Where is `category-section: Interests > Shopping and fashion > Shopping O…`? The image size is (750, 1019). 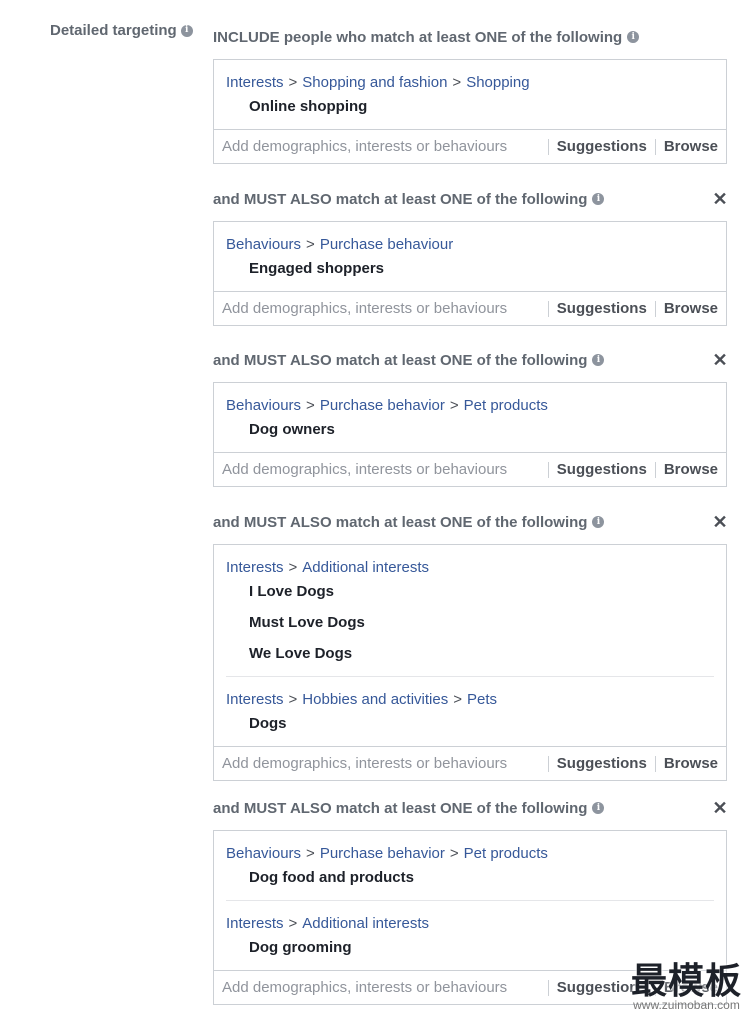
category-section: Interests > Shopping and fashion > Shopping O… is located at coordinates (470, 94).